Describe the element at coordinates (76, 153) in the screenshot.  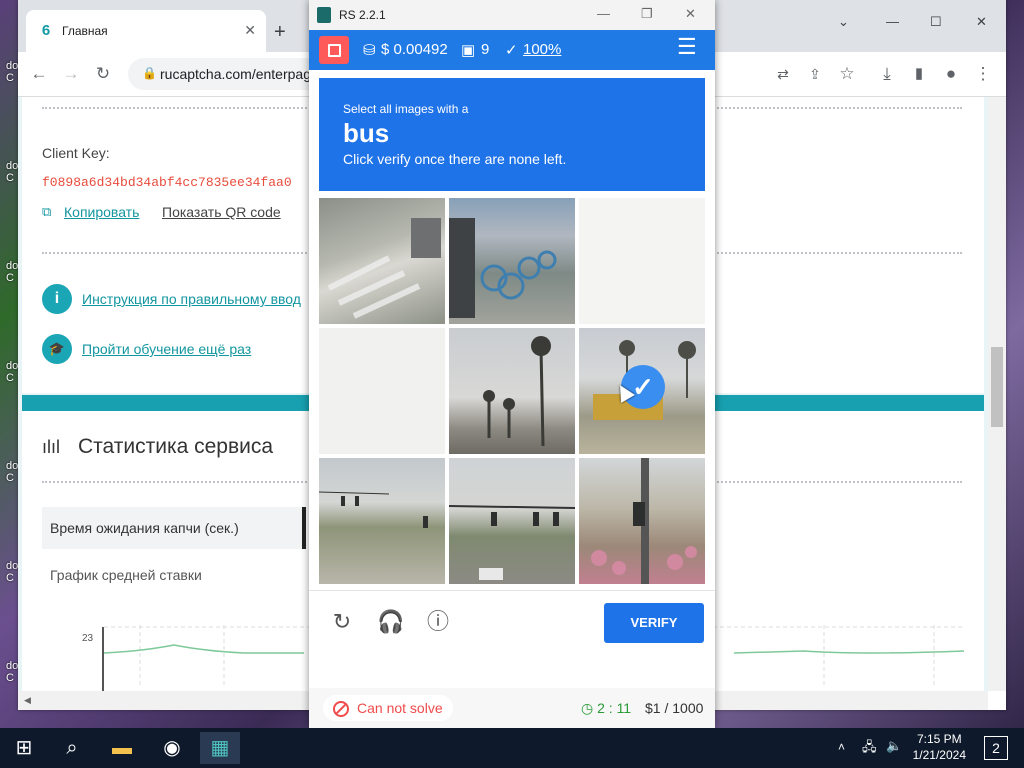
I see `client-key-label: Client Key:` at that location.